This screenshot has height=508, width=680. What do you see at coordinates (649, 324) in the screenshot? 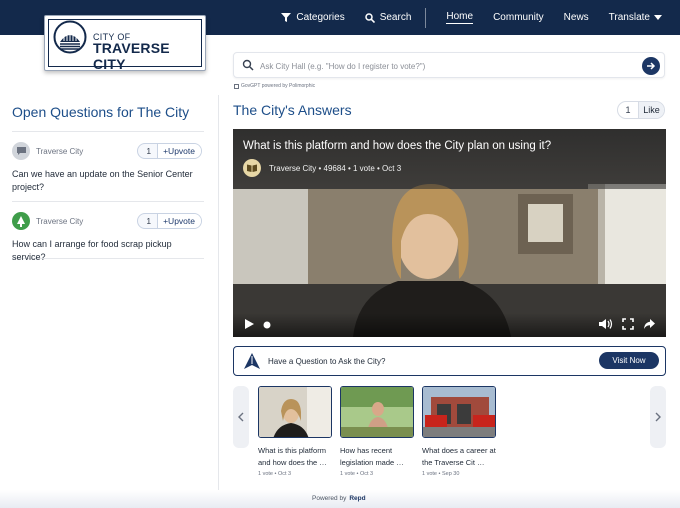
I see `share-icon` at bounding box center [649, 324].